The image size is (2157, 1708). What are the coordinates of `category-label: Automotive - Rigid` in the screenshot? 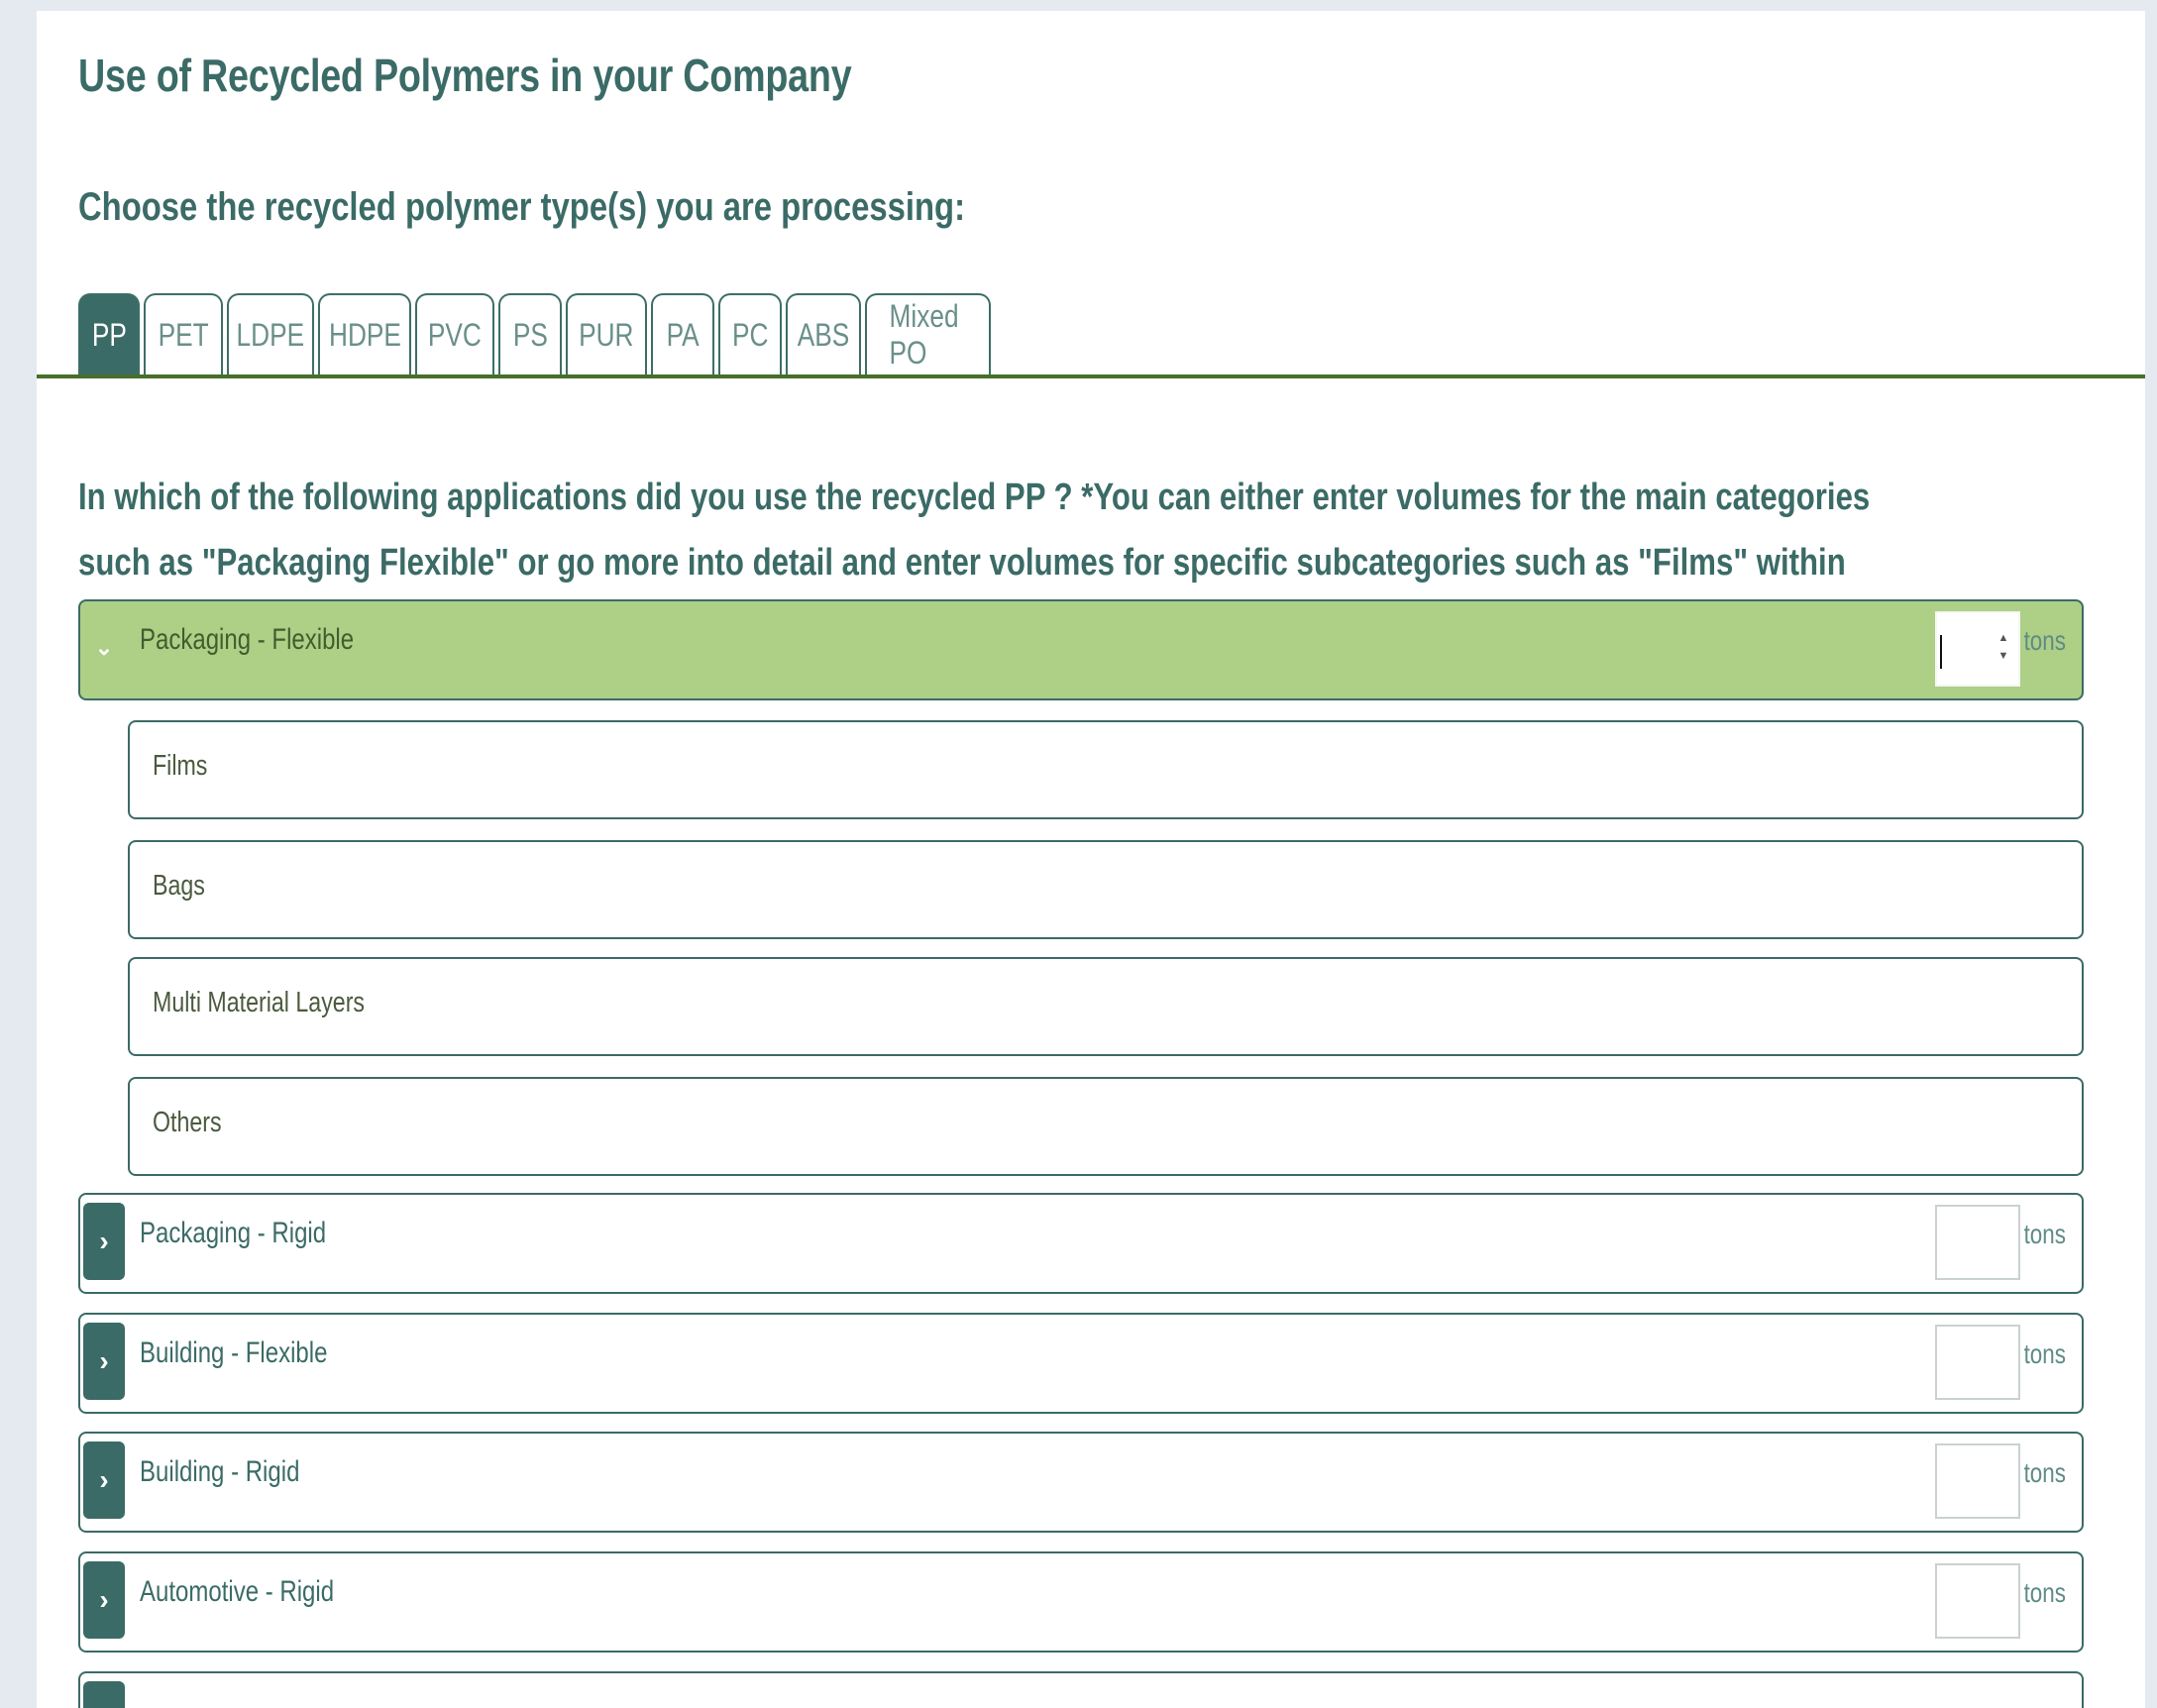 It's located at (237, 1591).